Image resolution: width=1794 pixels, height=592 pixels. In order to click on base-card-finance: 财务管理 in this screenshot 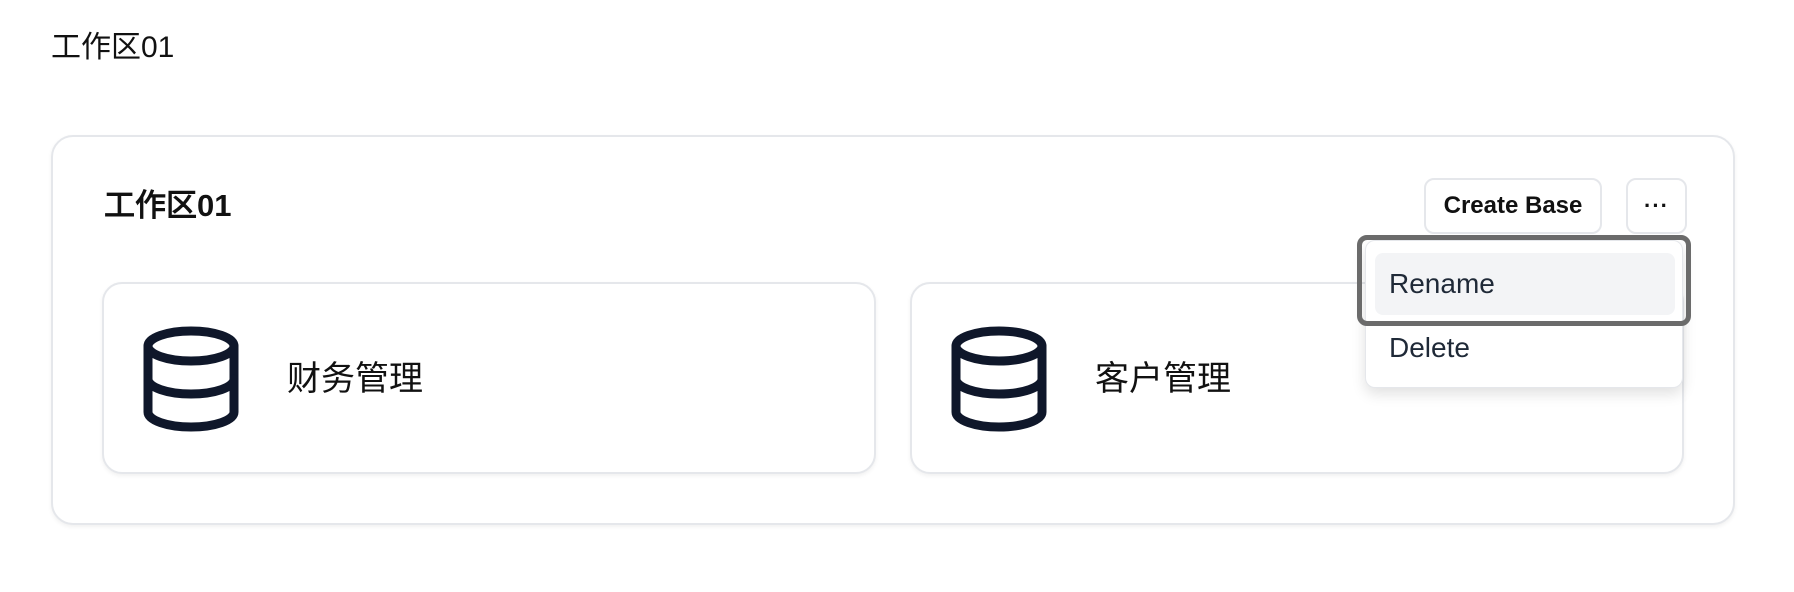, I will do `click(489, 378)`.